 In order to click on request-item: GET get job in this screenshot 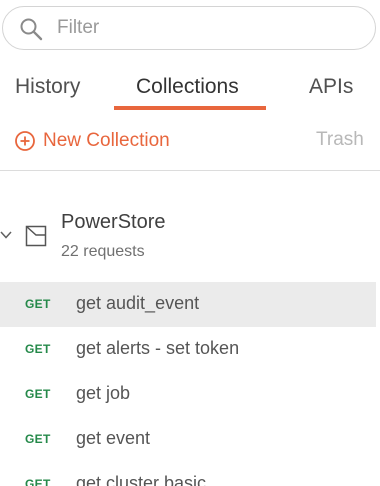, I will do `click(188, 394)`.